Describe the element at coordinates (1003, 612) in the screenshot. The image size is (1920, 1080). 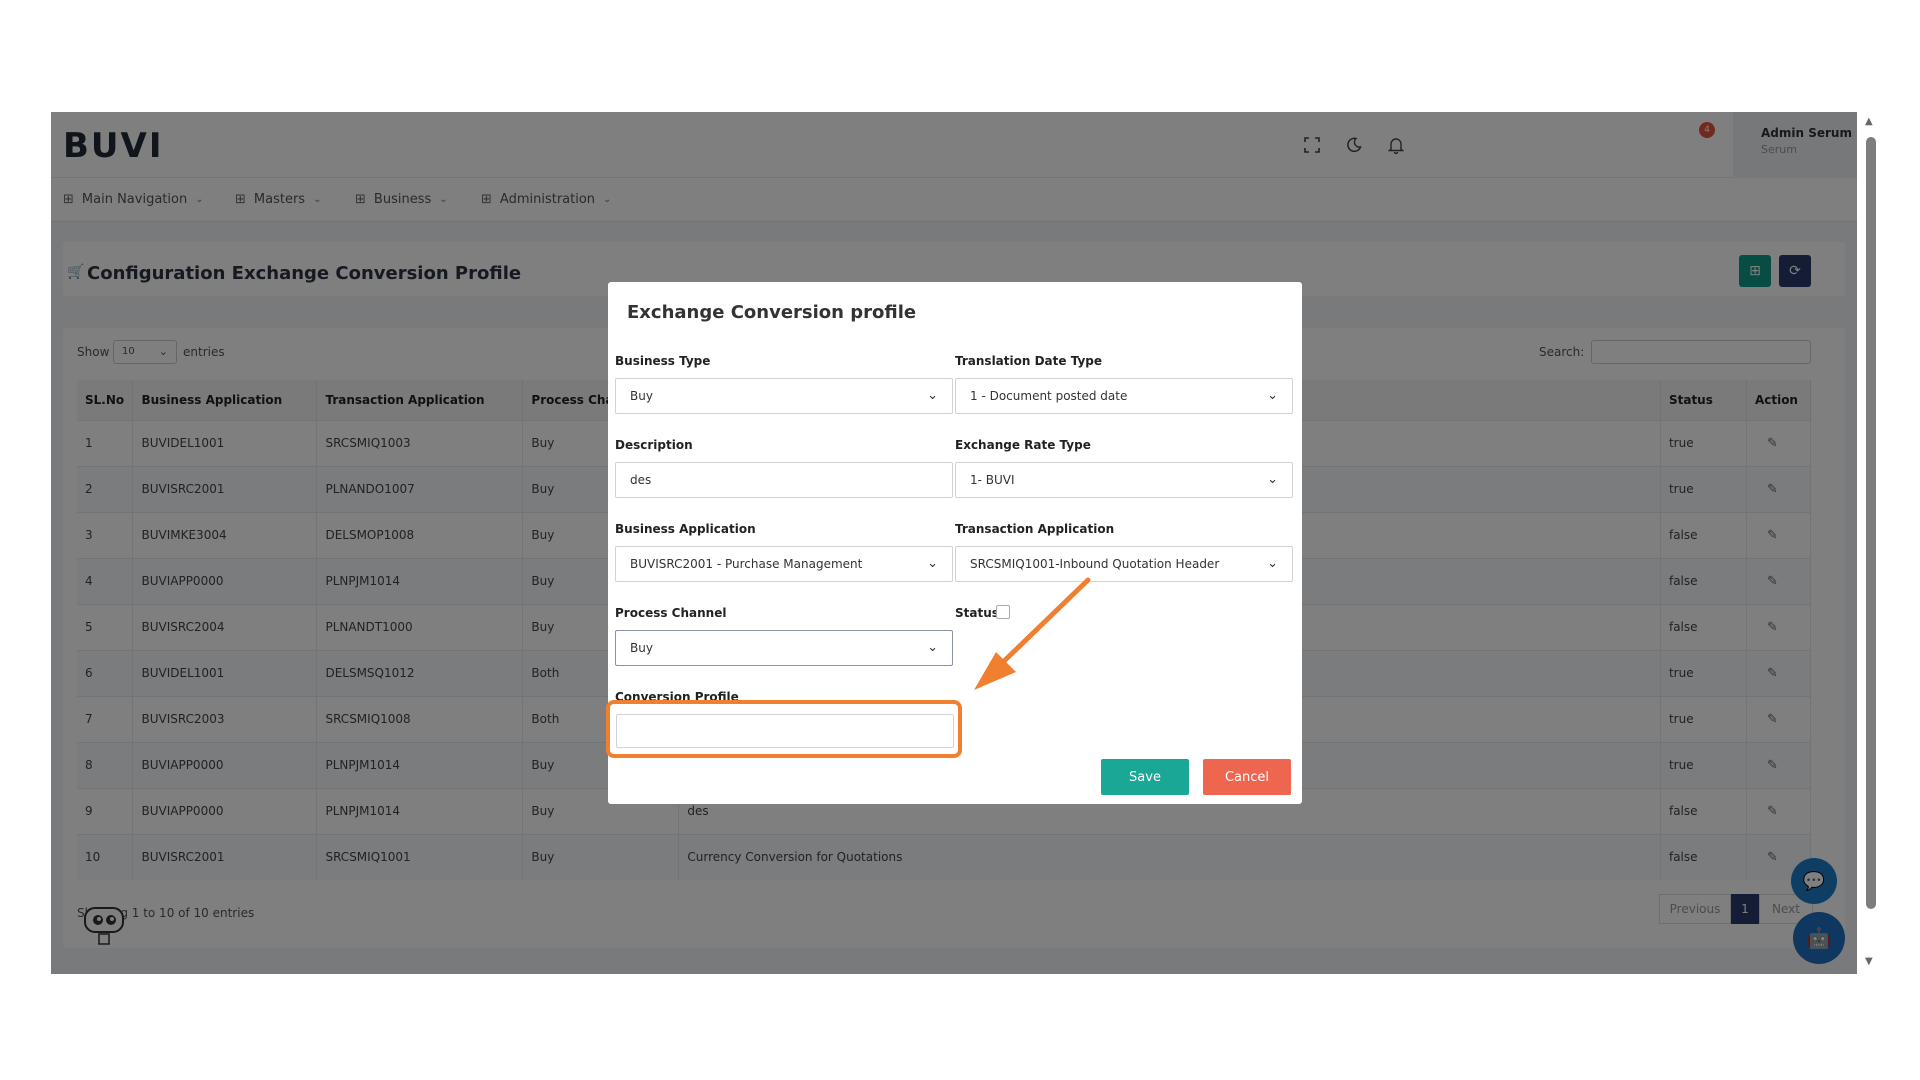
I see `status-checkbox` at that location.